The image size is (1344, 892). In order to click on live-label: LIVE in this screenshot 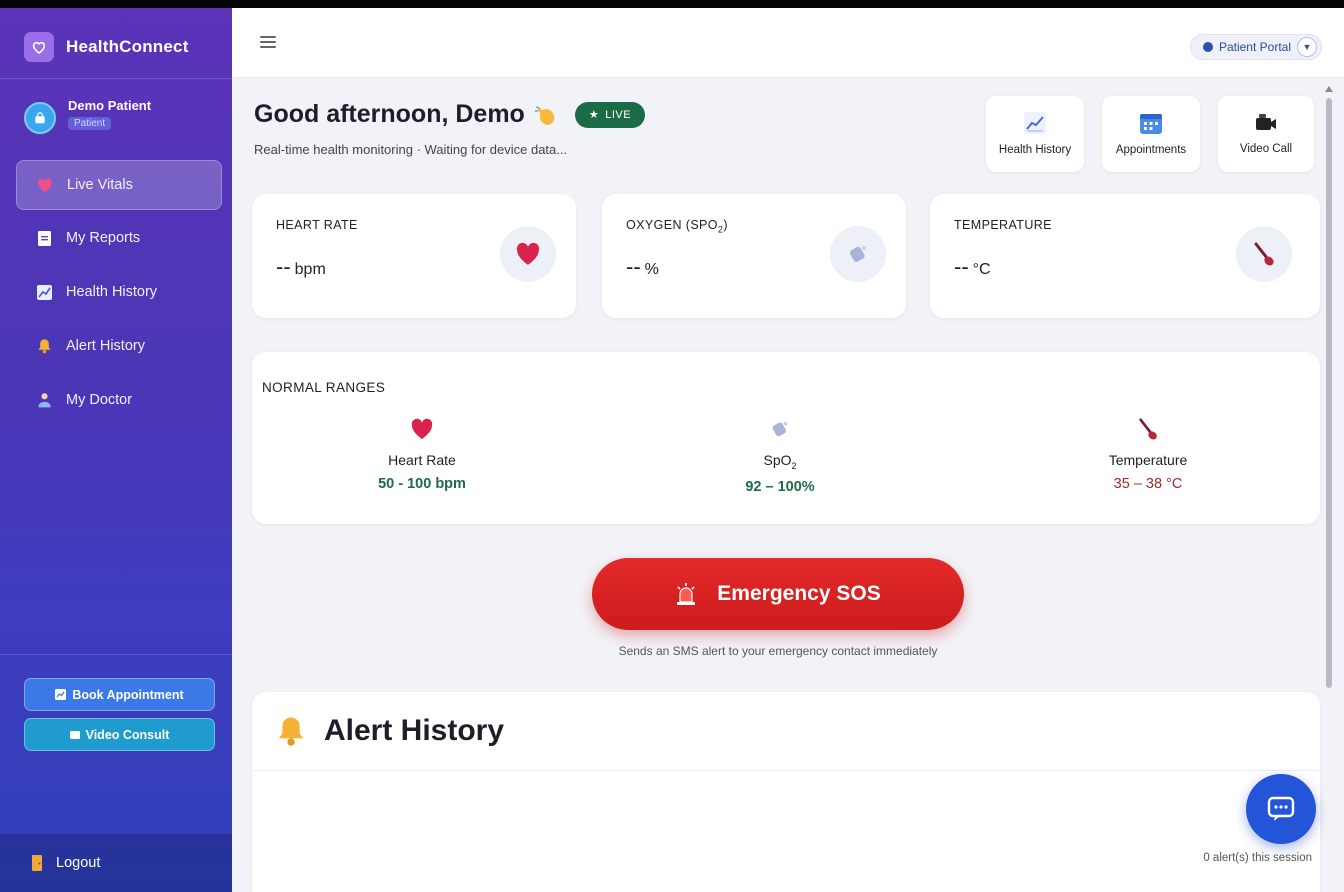, I will do `click(618, 114)`.